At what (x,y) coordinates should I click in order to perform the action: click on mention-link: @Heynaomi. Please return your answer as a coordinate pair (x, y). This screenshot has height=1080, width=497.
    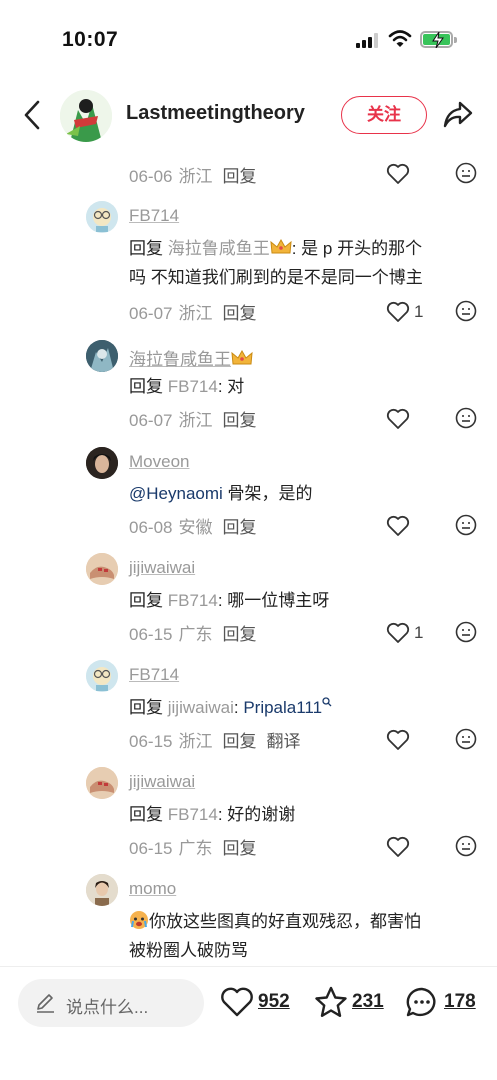
    Looking at the image, I should click on (176, 493).